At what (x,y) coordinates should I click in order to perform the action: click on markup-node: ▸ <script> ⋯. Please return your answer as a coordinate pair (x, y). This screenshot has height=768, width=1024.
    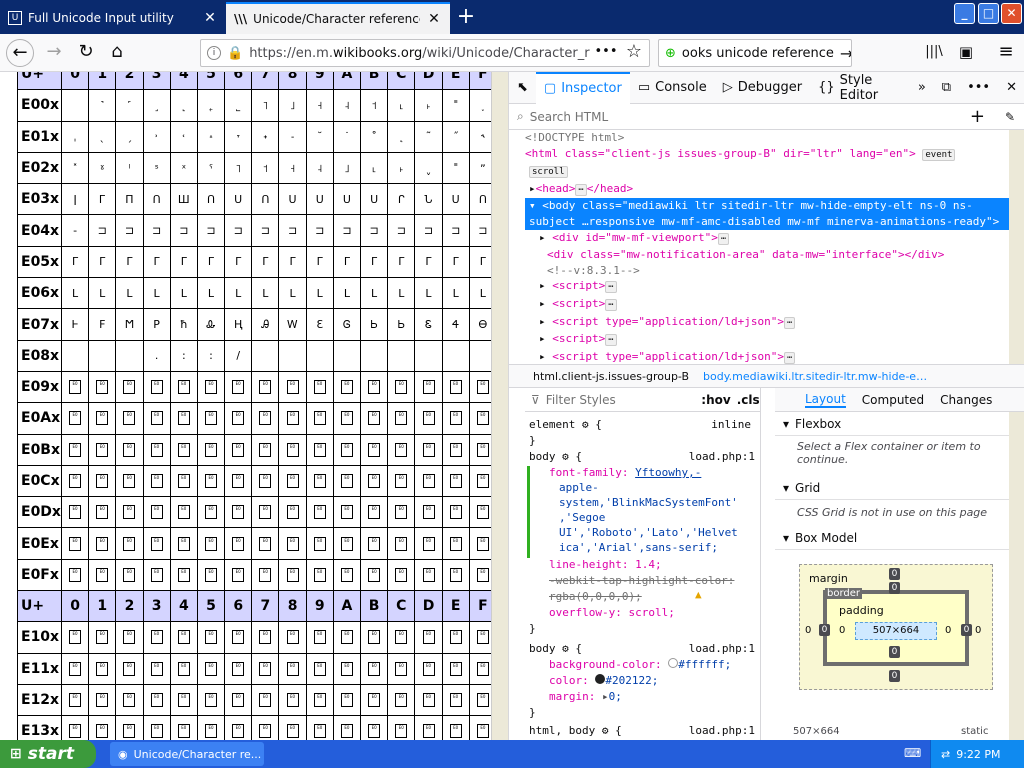
    Looking at the image, I should click on (767, 305).